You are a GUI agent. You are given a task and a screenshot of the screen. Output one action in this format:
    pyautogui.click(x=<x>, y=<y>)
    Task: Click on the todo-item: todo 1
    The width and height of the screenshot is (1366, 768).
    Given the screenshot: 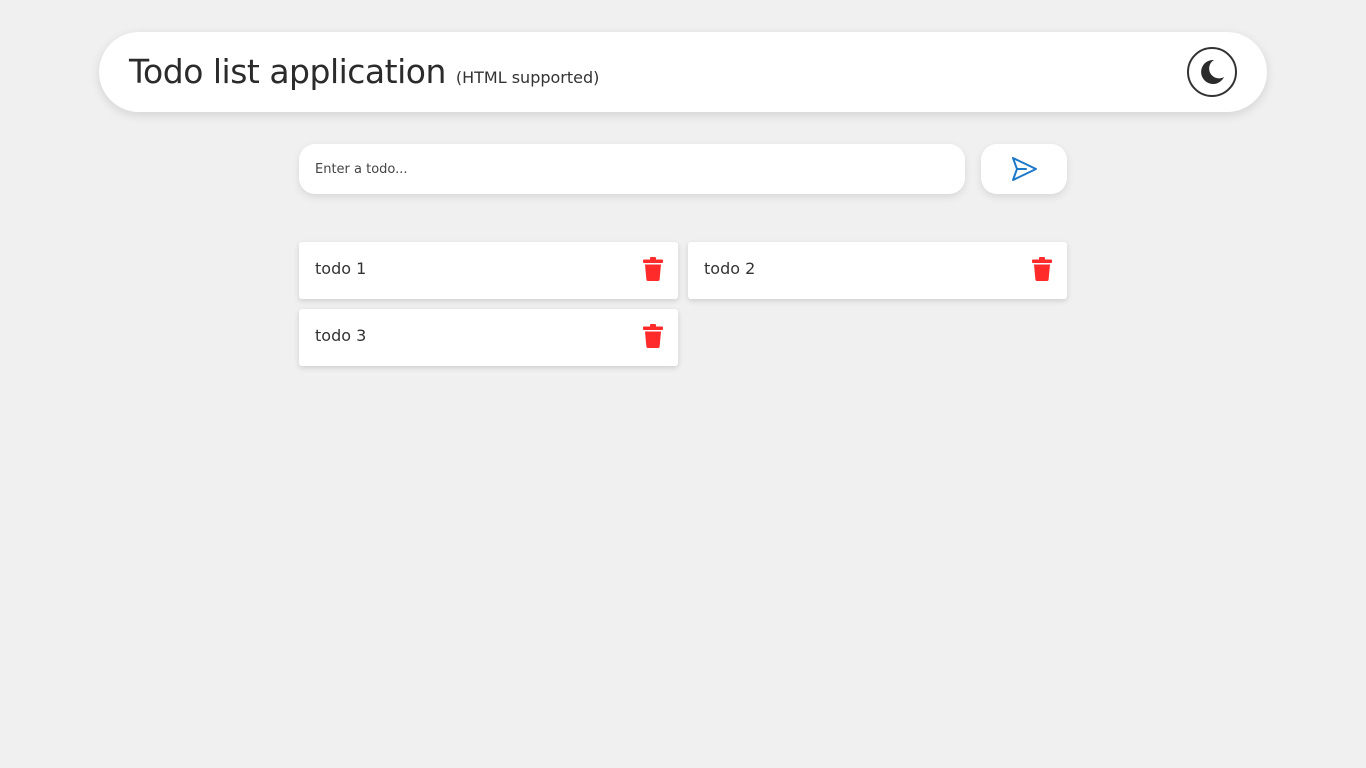 What is the action you would take?
    pyautogui.click(x=488, y=270)
    